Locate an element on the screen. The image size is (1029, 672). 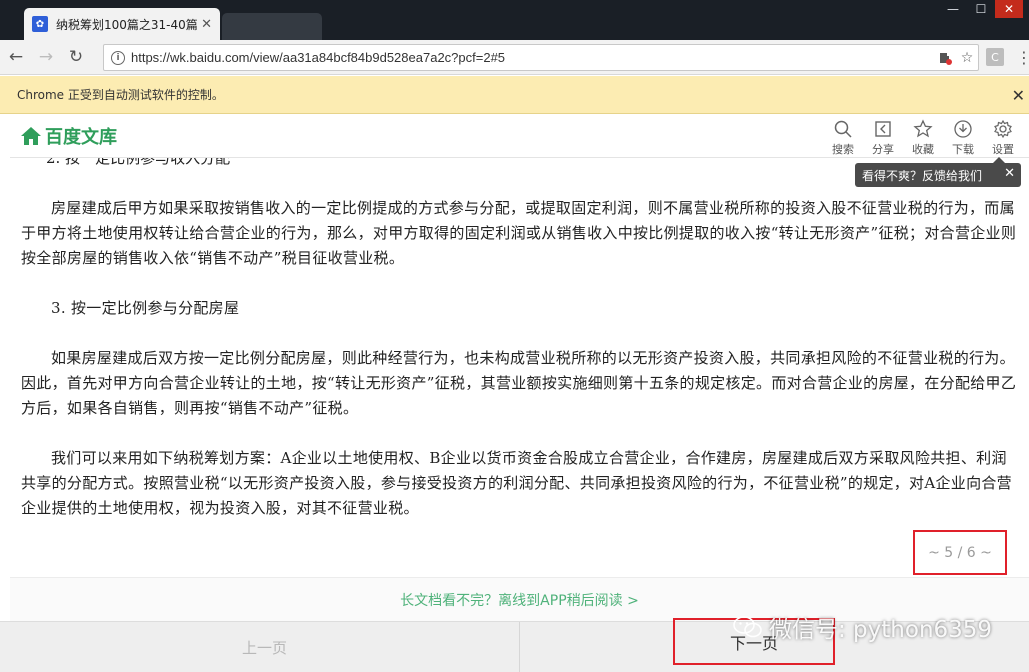
star-icon is located at coordinates (923, 128).